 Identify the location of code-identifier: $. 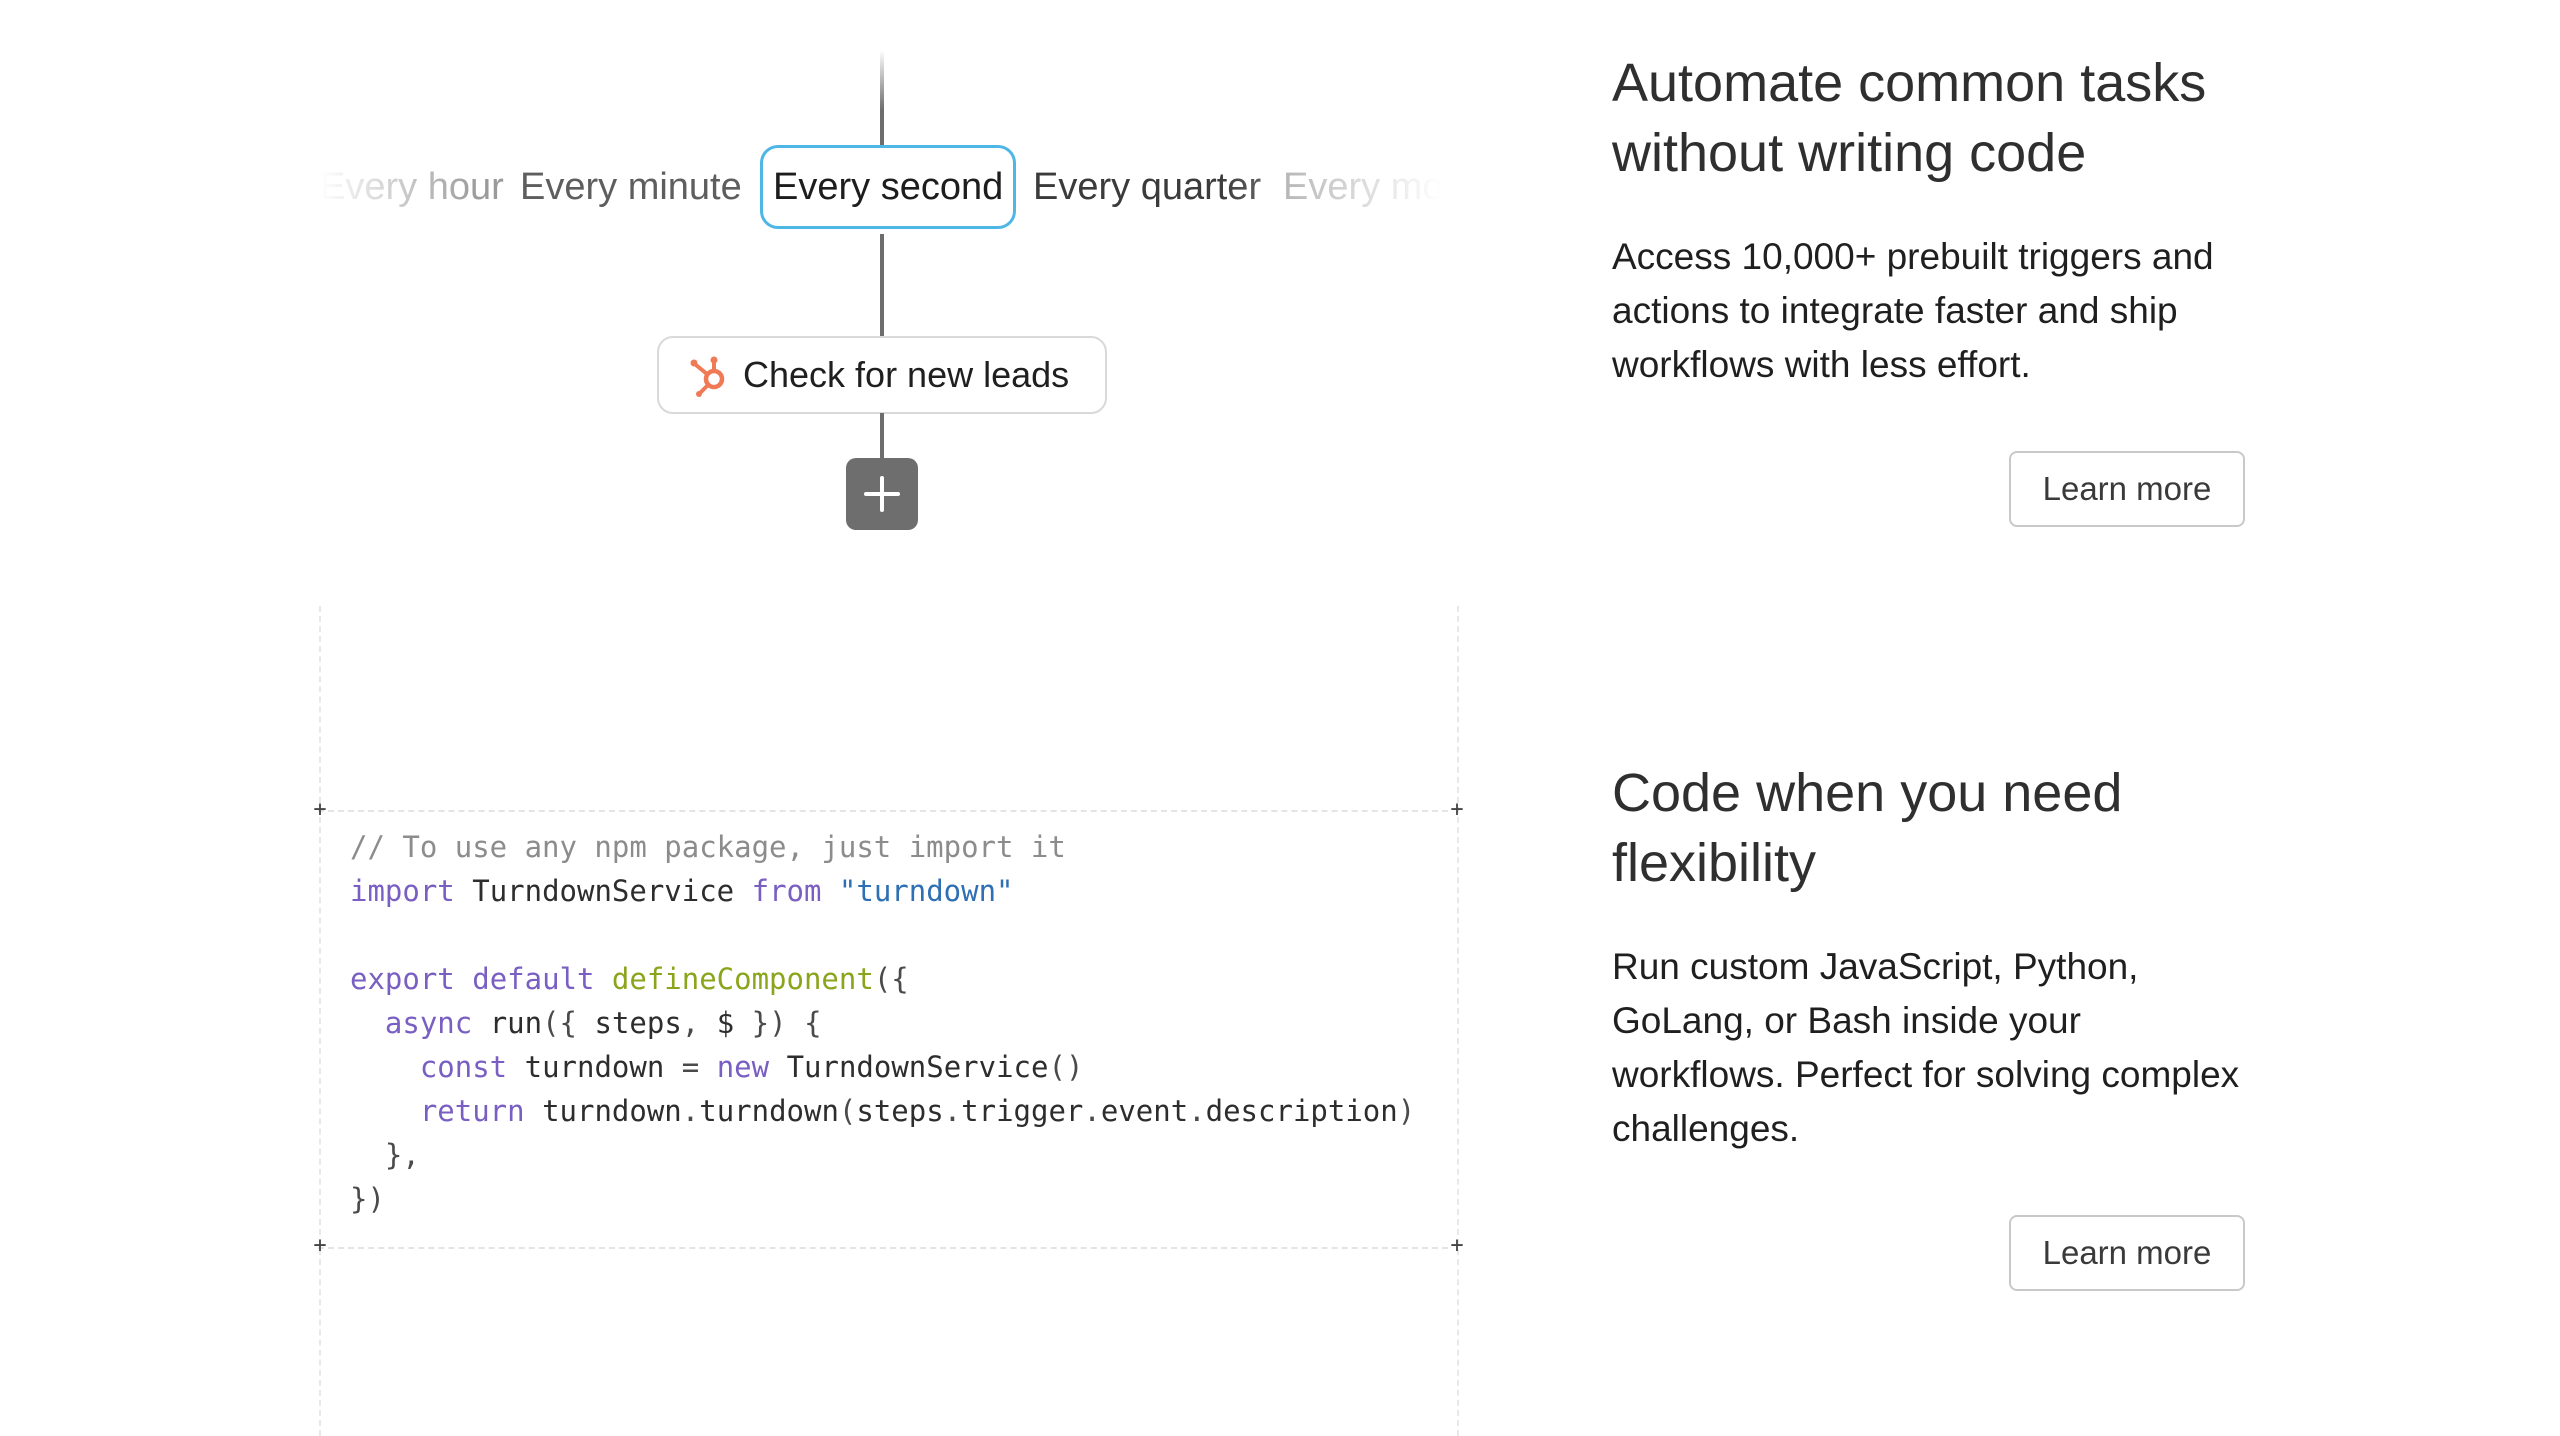
(725, 1023).